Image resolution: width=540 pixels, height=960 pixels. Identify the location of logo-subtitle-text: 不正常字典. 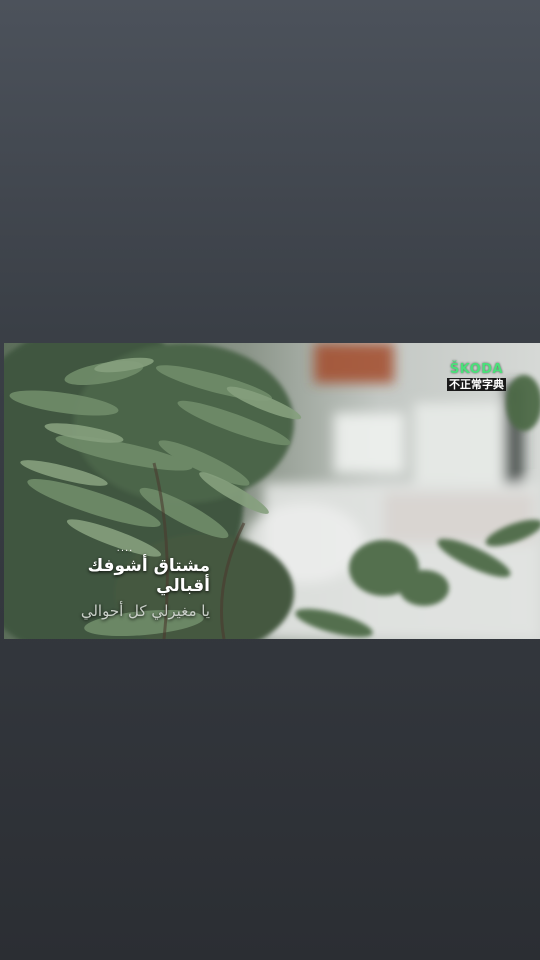
(476, 384).